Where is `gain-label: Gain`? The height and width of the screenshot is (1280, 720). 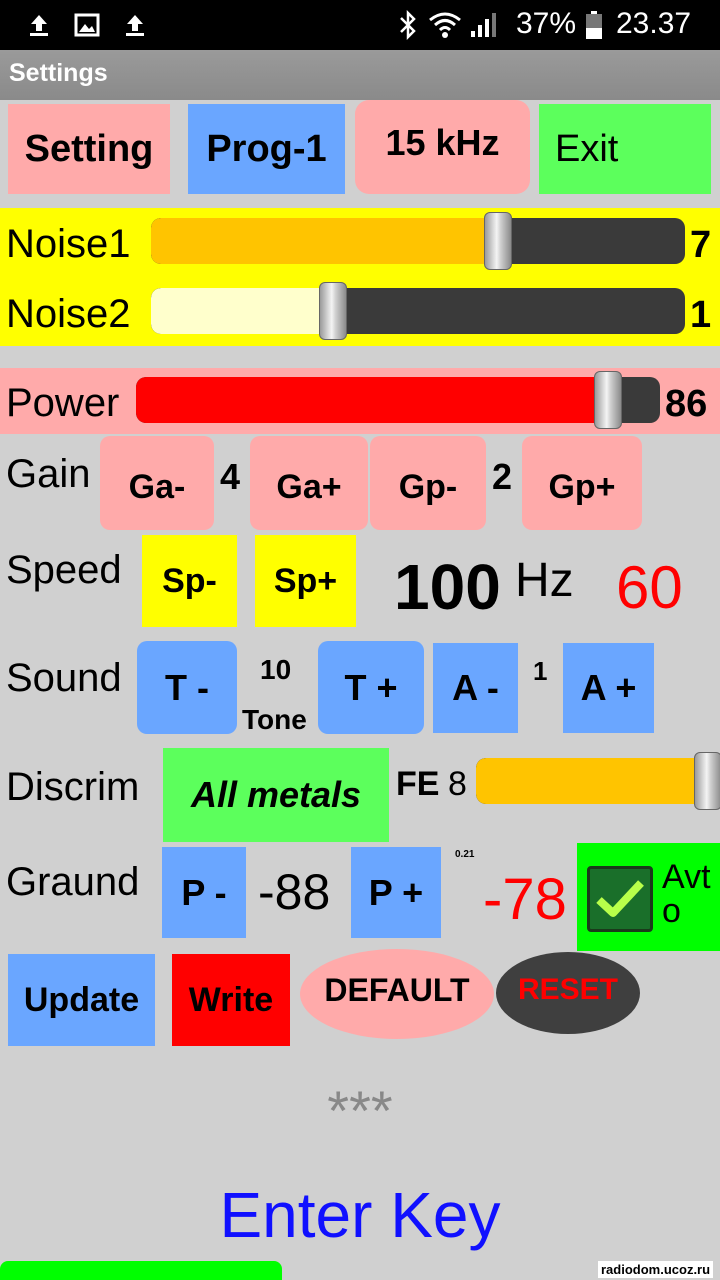 gain-label: Gain is located at coordinates (48, 474).